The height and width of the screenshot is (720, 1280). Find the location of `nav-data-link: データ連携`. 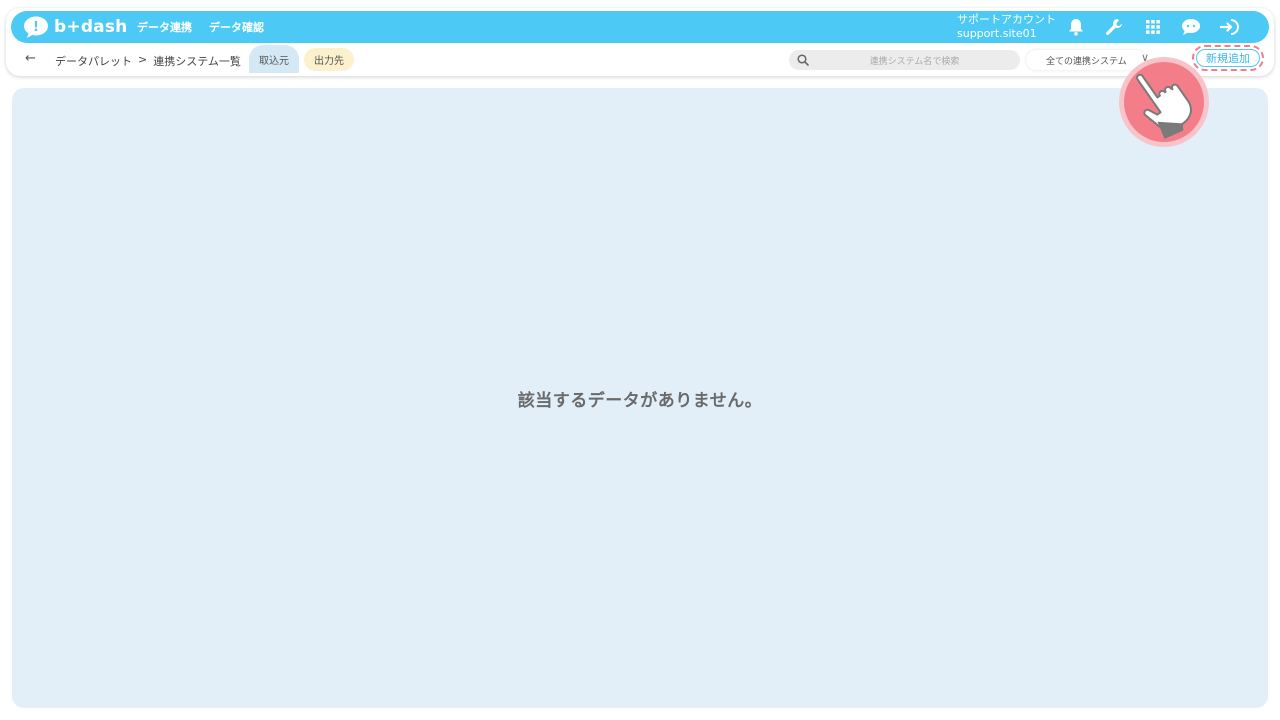

nav-data-link: データ連携 is located at coordinates (164, 27).